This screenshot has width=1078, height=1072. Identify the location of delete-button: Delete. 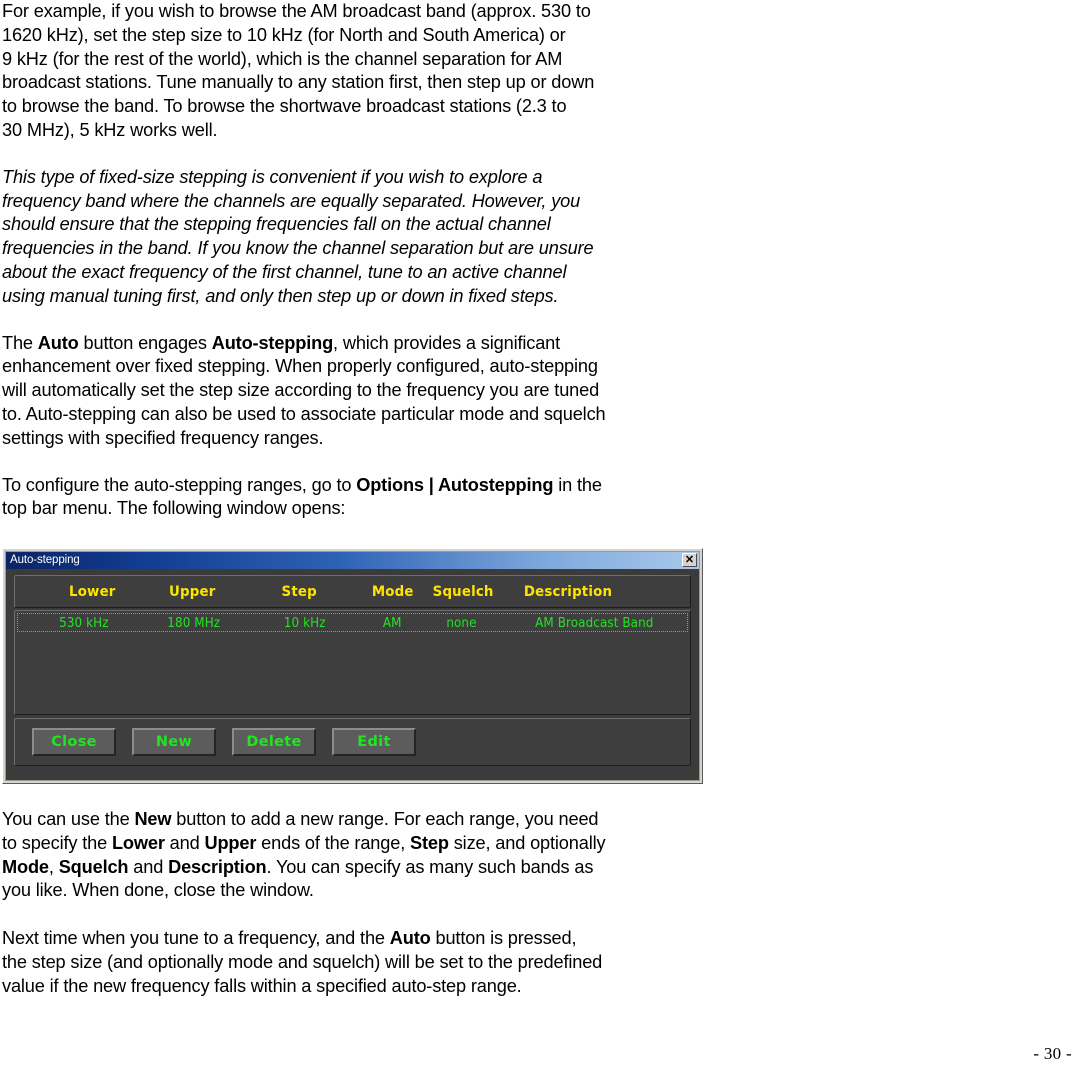
(274, 742).